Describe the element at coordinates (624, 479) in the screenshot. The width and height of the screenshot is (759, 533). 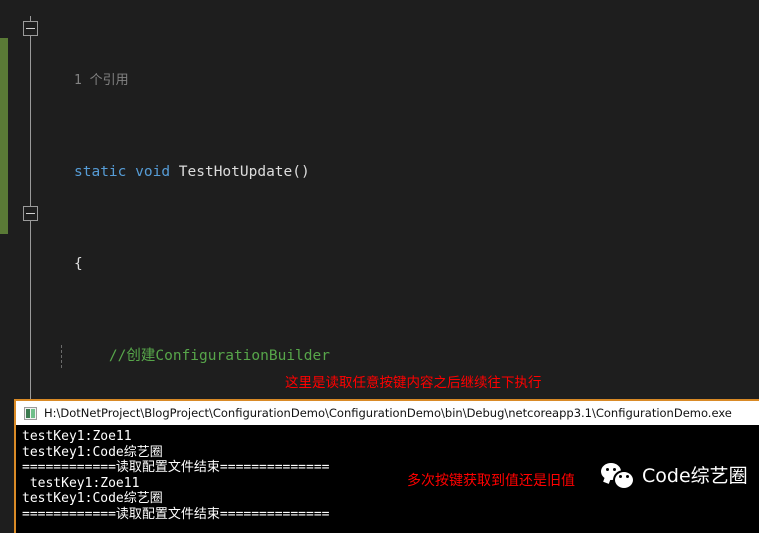
I see `wechat-bubble-small` at that location.